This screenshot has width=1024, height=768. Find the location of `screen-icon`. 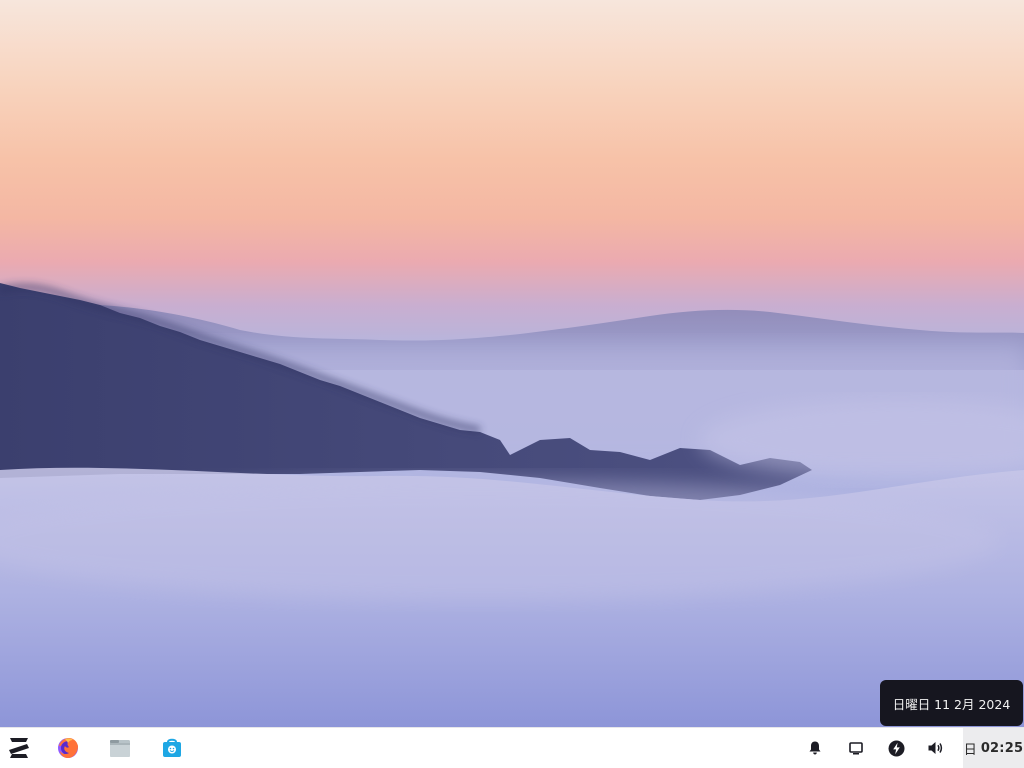

screen-icon is located at coordinates (856, 748).